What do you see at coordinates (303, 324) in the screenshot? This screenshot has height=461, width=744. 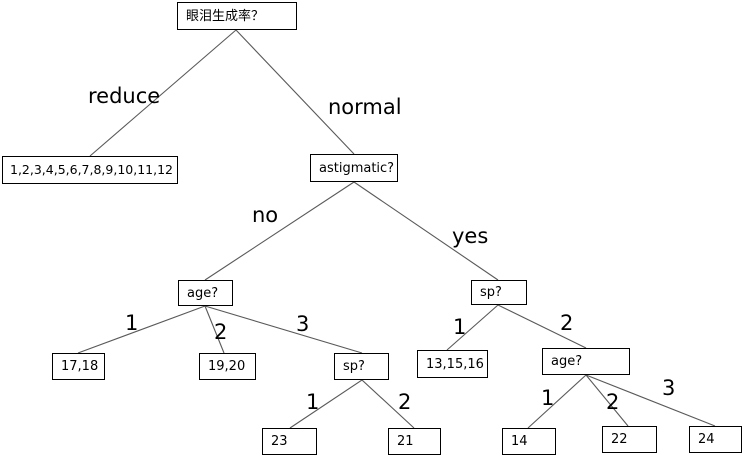 I see `edge-label-age-3: 3` at bounding box center [303, 324].